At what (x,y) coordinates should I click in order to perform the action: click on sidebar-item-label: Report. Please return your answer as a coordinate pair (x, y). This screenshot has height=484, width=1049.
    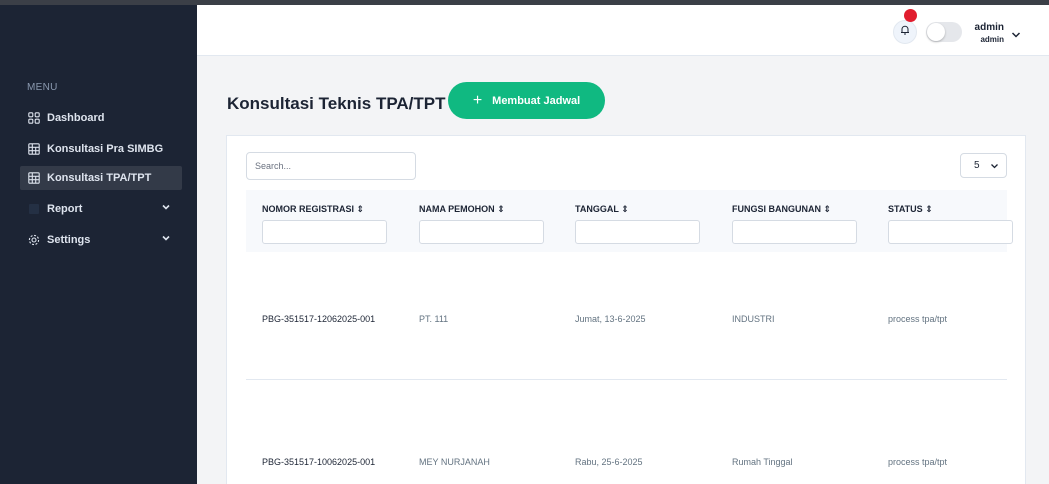
    Looking at the image, I should click on (65, 209).